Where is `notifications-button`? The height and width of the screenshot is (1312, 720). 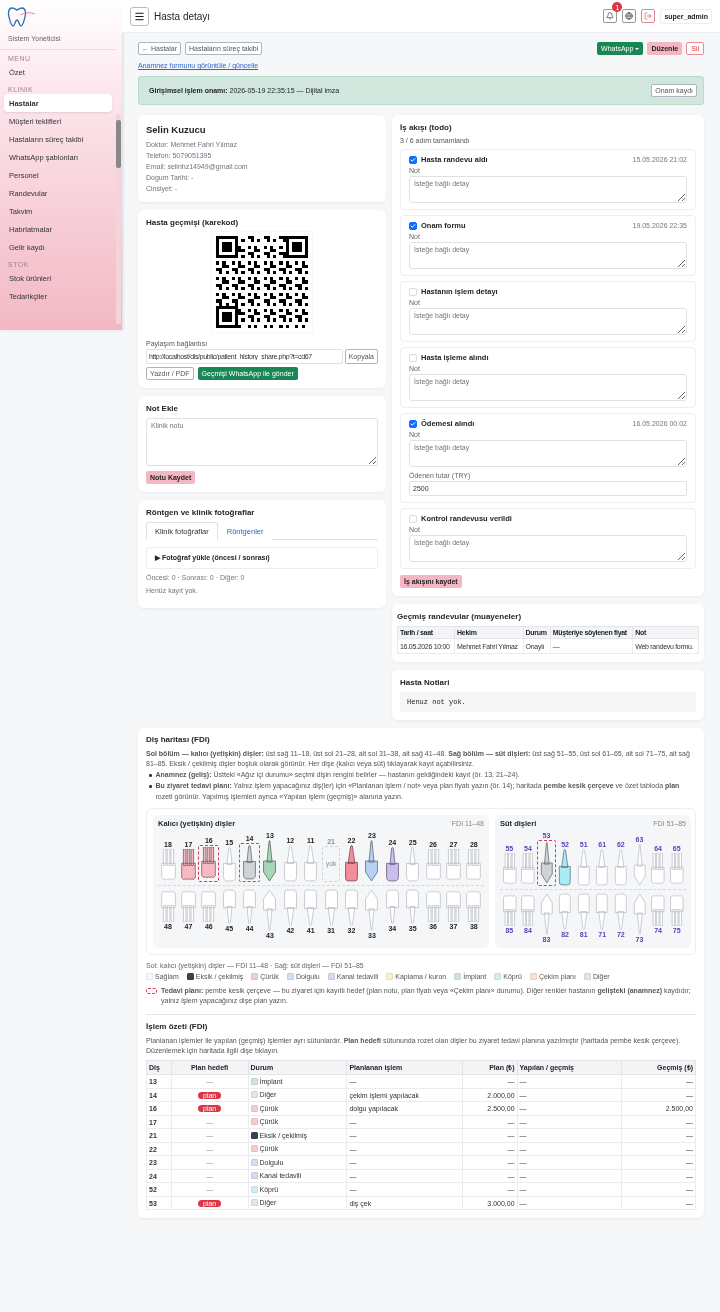 notifications-button is located at coordinates (610, 16).